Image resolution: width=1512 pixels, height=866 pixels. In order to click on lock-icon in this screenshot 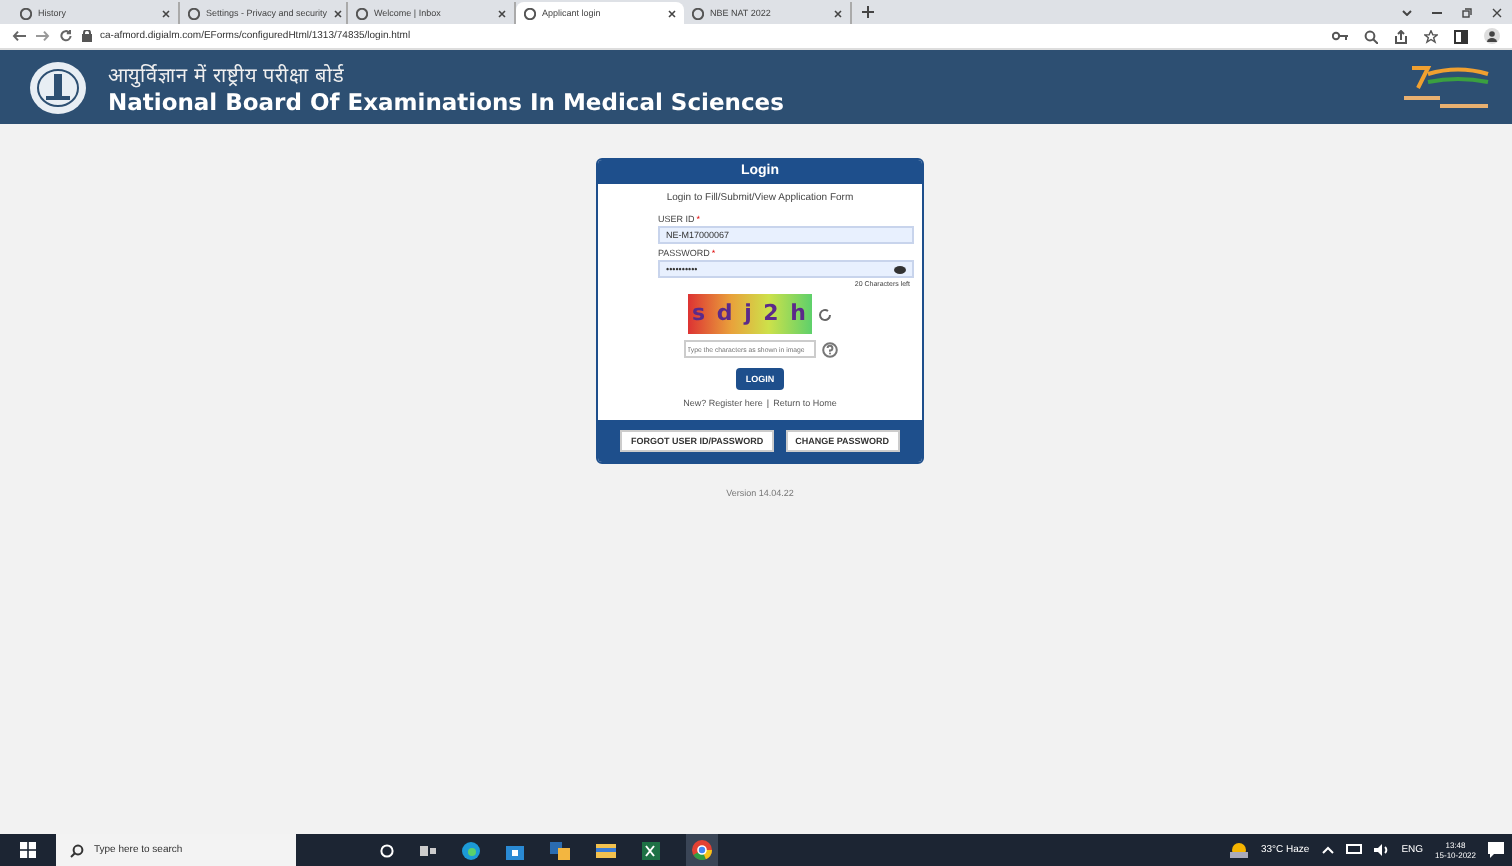, I will do `click(87, 36)`.